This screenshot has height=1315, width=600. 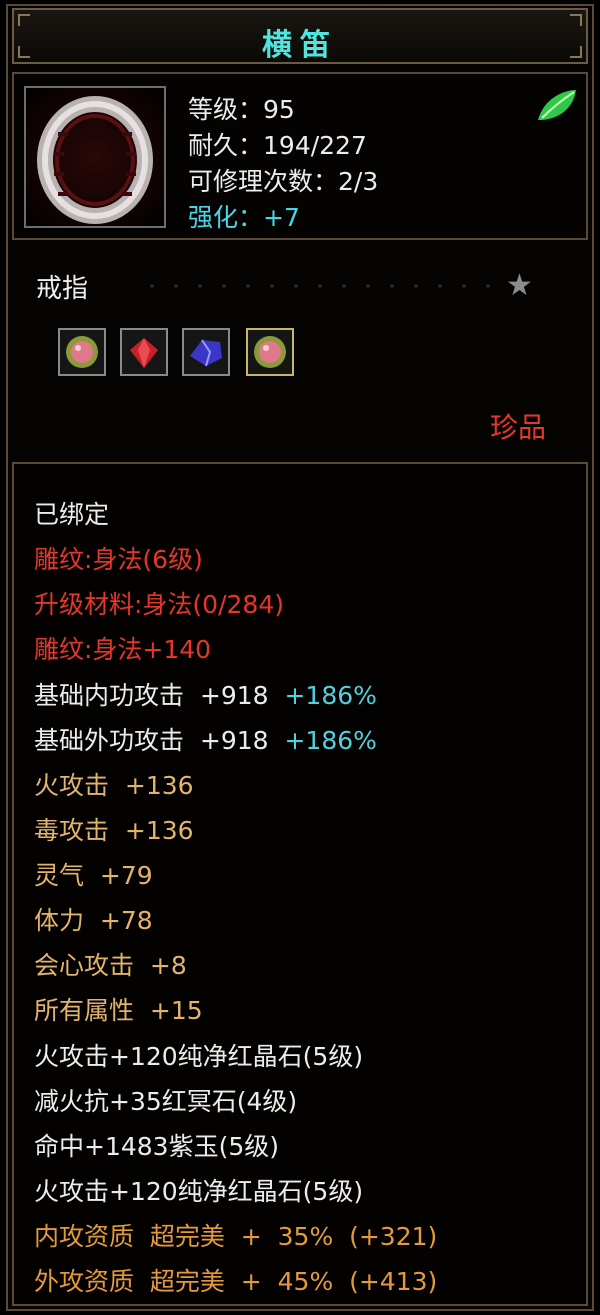 I want to click on poison-attack: 毒攻击 +136, so click(x=114, y=830).